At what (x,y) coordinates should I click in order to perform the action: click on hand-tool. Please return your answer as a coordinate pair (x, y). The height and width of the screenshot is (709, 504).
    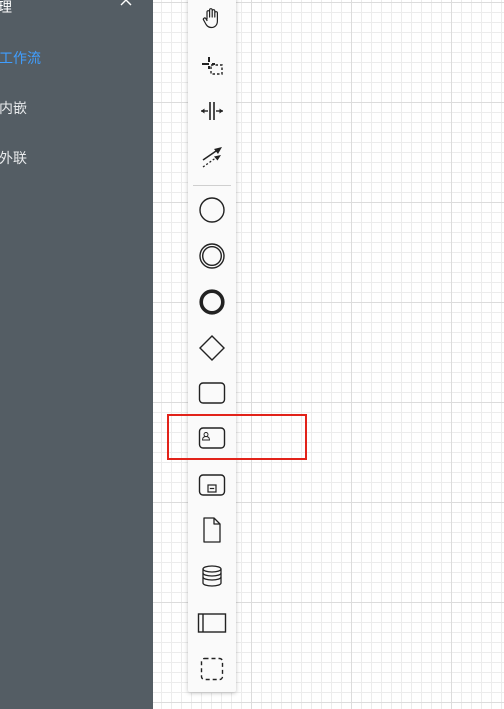
    Looking at the image, I should click on (212, 18).